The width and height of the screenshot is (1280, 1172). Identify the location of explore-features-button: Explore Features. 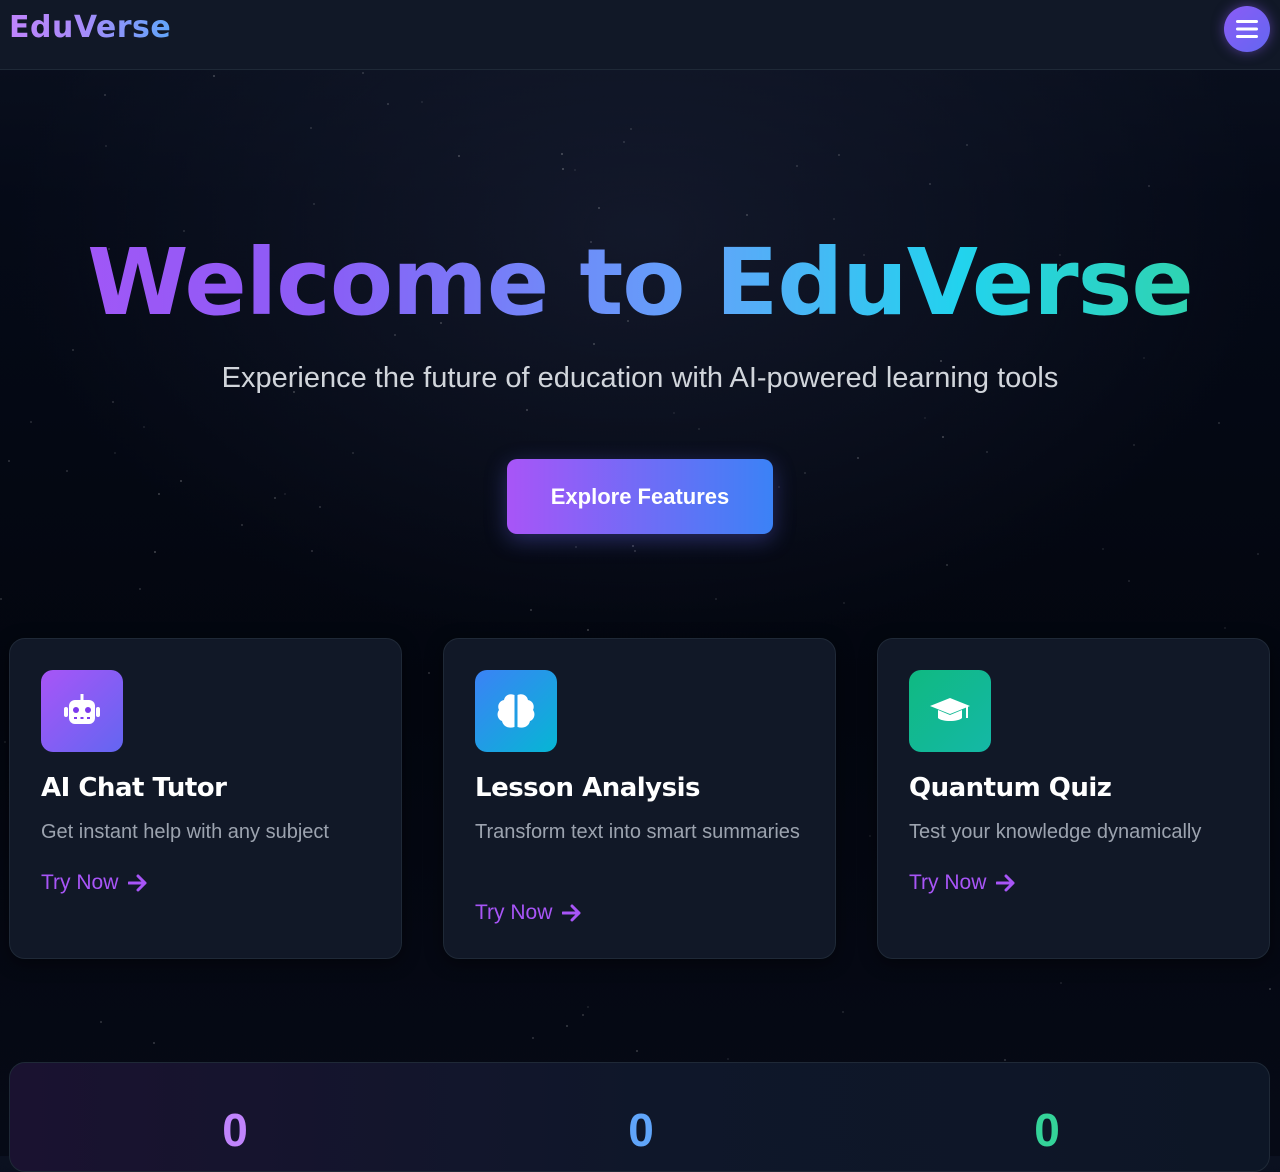
(640, 496).